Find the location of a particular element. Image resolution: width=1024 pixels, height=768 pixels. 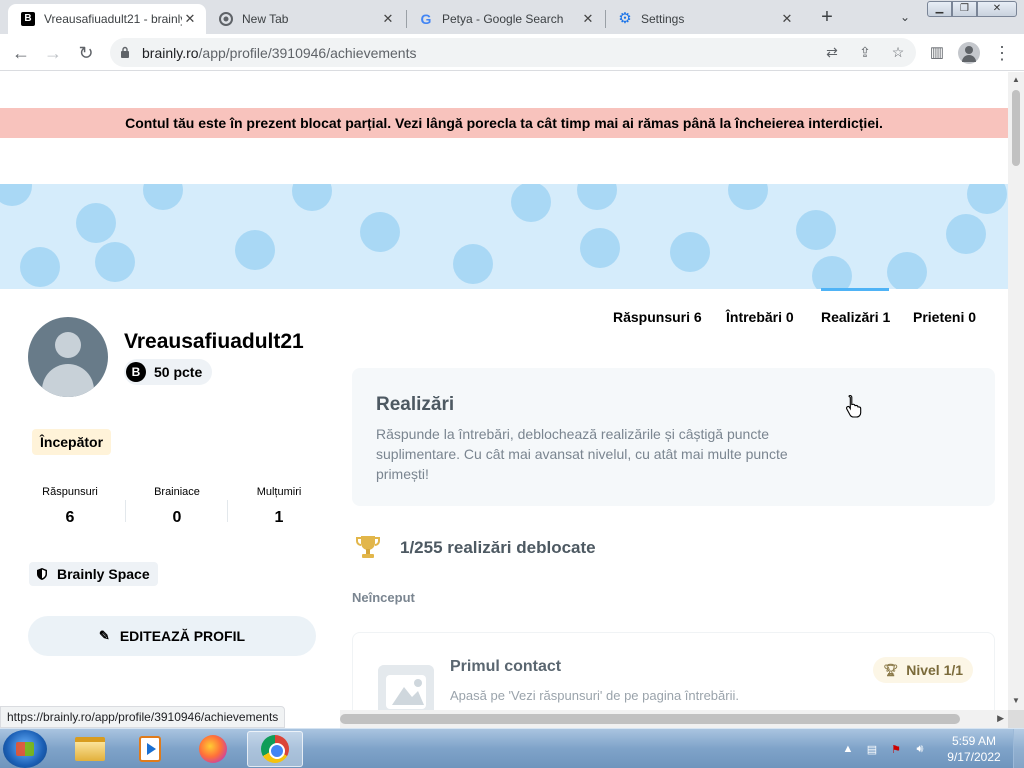

file-explorer-taskbar-button is located at coordinates (90, 749).